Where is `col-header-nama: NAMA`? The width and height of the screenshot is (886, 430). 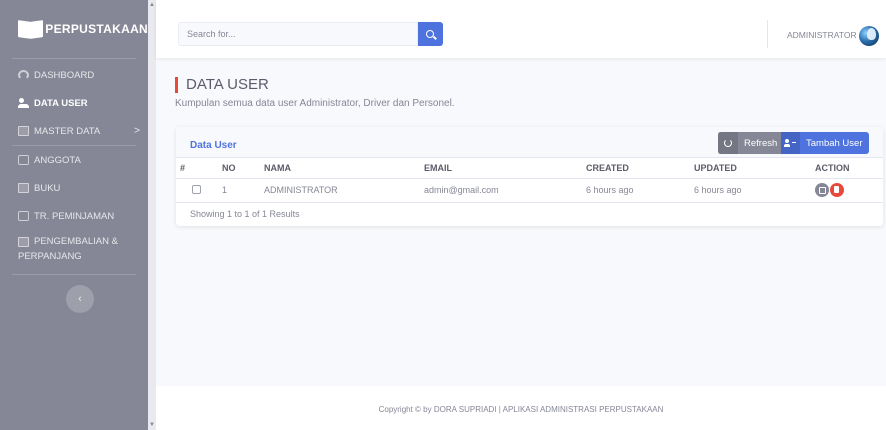 col-header-nama: NAMA is located at coordinates (344, 168).